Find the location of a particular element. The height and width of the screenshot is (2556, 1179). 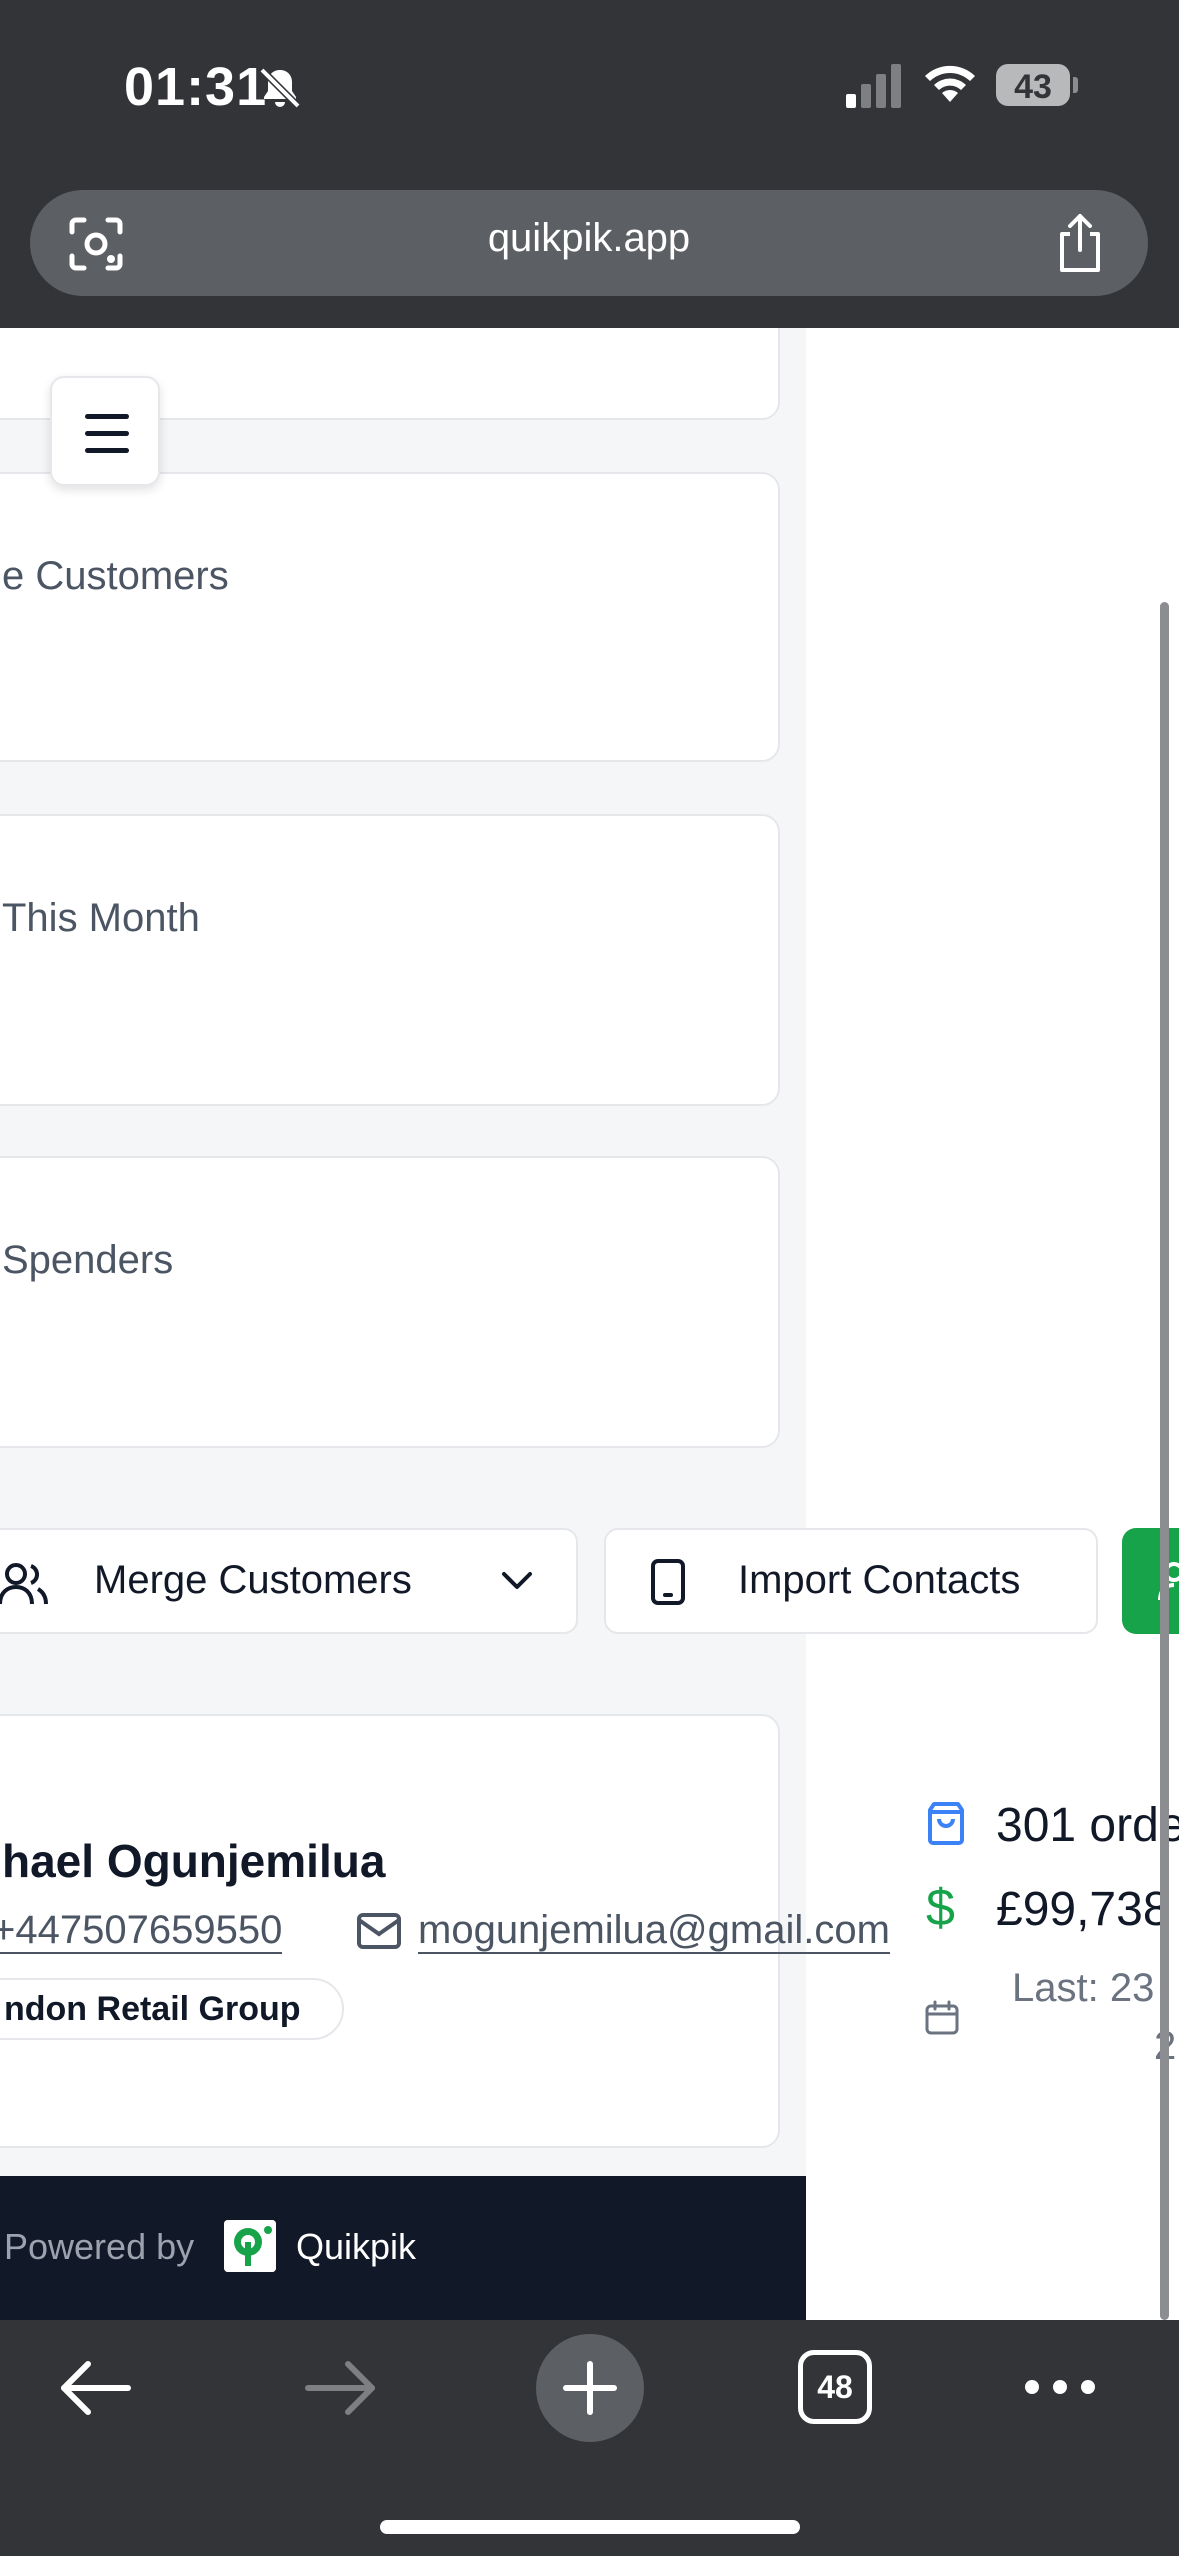

stat-card-label: This Month is located at coordinates (101, 918).